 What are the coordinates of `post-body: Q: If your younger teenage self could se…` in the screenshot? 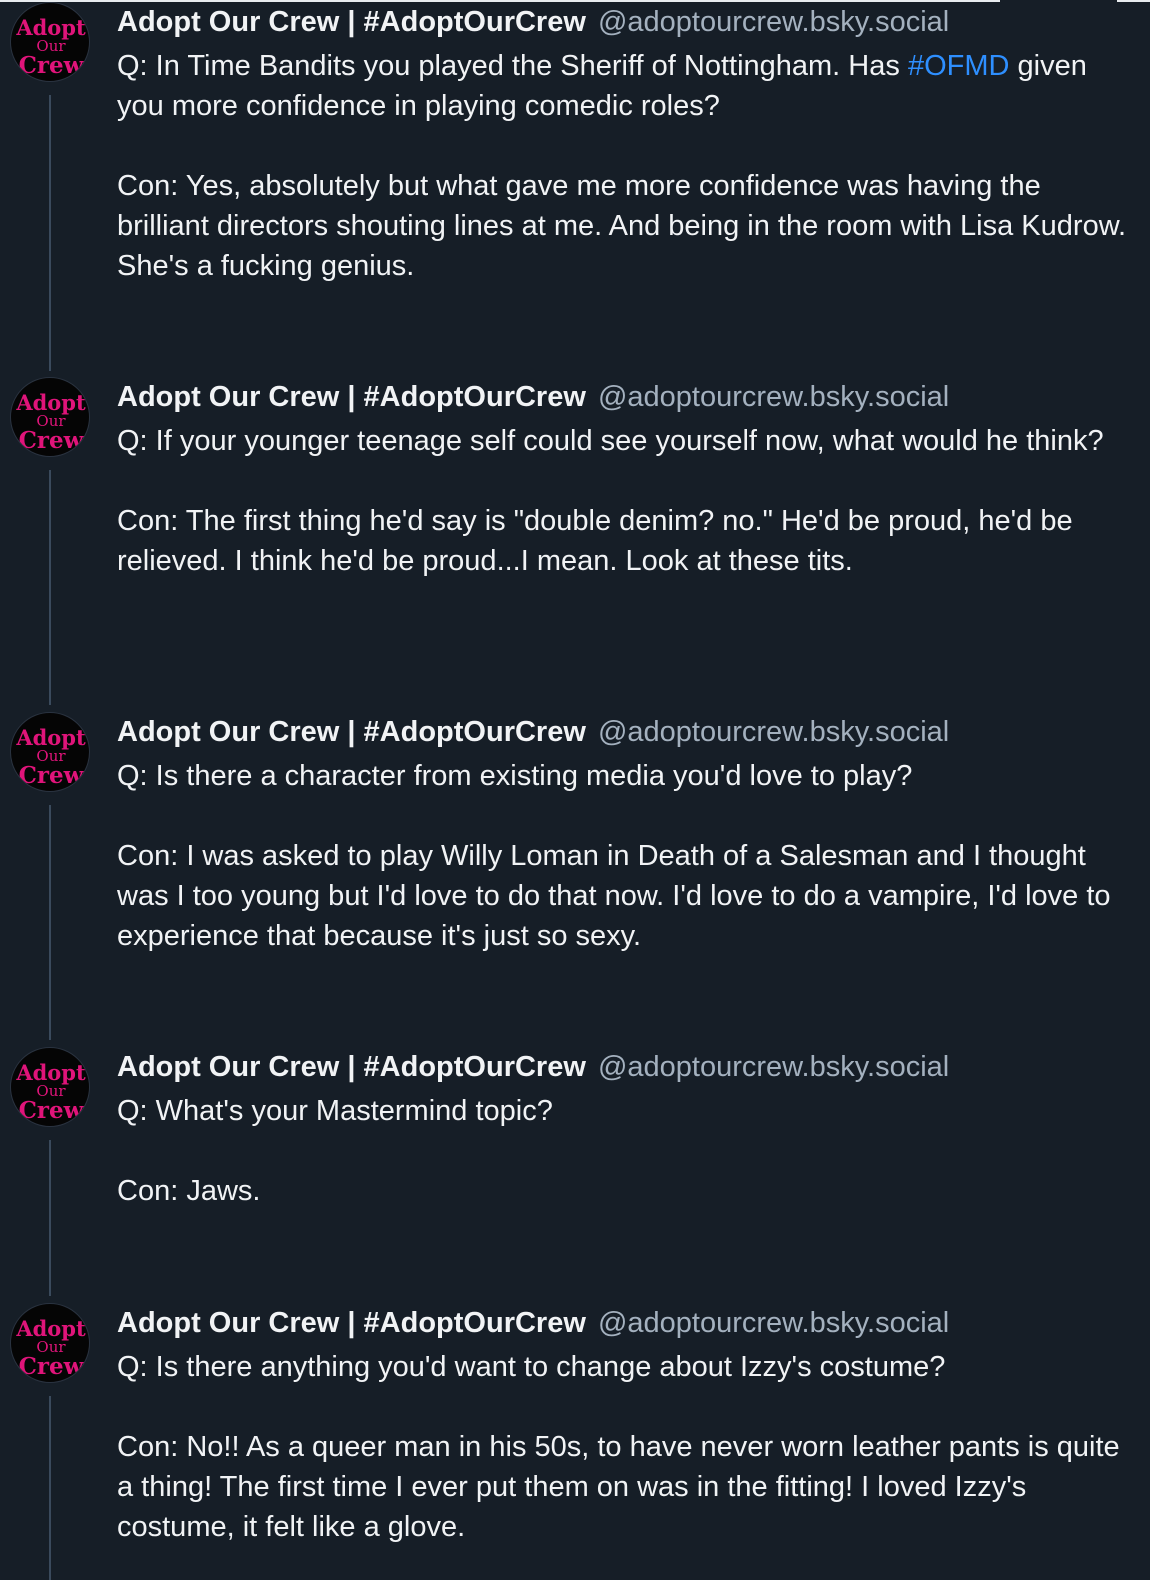 It's located at (622, 501).